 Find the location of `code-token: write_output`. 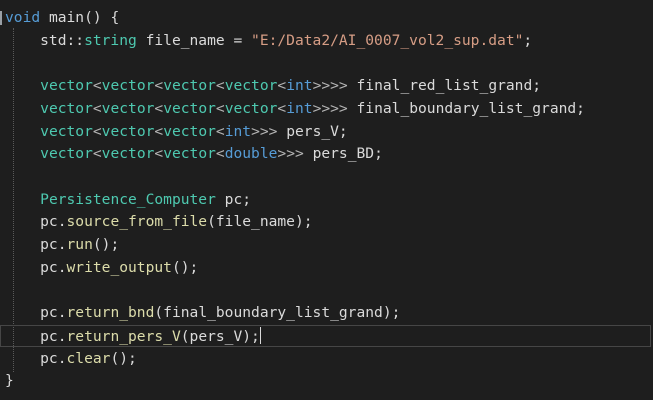

code-token: write_output is located at coordinates (119, 267).